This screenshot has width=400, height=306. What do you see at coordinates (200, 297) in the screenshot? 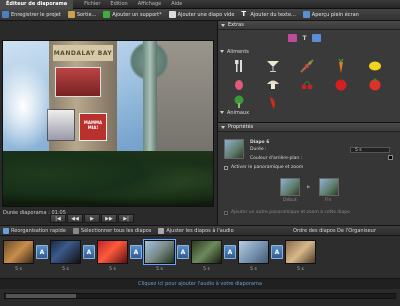
I see `storyboard-scrollbar` at bounding box center [200, 297].